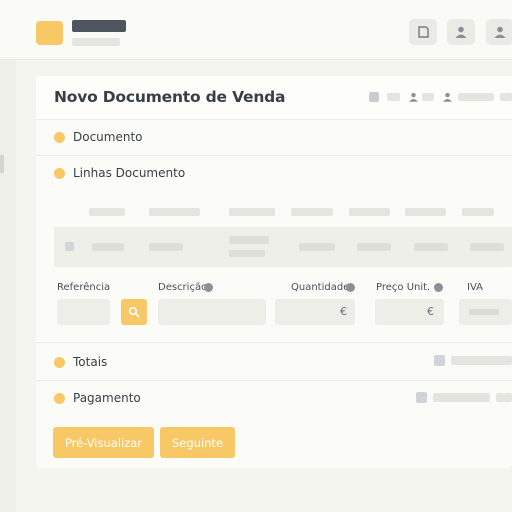 The height and width of the screenshot is (512, 512). I want to click on app-subtitle-placeholder, so click(96, 42).